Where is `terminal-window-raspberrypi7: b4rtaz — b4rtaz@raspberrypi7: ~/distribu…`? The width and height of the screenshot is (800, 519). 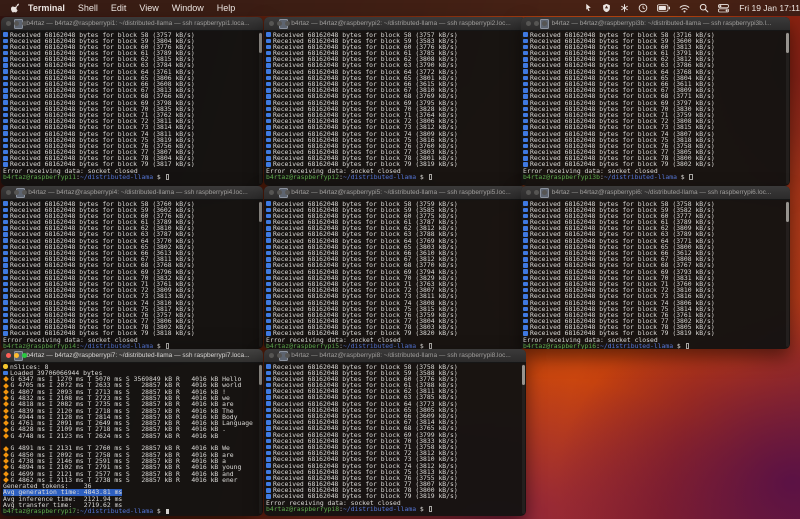 terminal-window-raspberrypi7: b4rtaz — b4rtaz@raspberrypi7: ~/distribu… is located at coordinates (132, 432).